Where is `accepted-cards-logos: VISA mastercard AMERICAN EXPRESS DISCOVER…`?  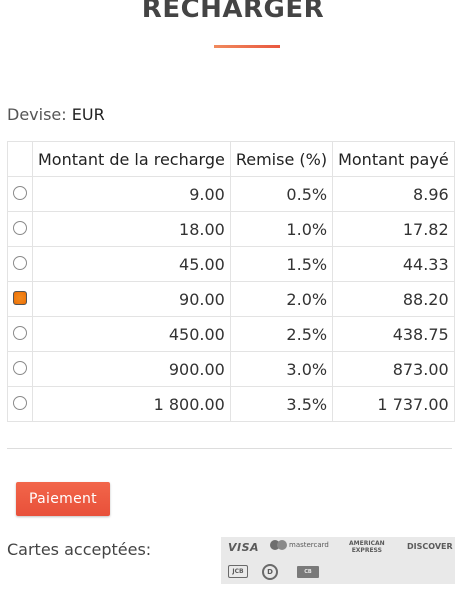
accepted-cards-logos: VISA mastercard AMERICAN EXPRESS DISCOVER… is located at coordinates (338, 560).